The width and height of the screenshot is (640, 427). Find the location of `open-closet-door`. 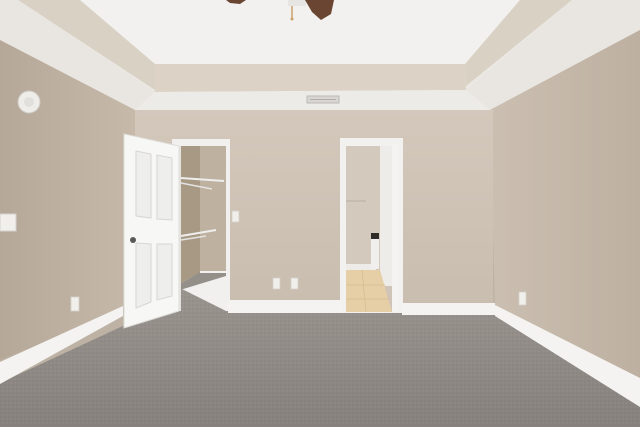

open-closet-door is located at coordinates (152, 231).